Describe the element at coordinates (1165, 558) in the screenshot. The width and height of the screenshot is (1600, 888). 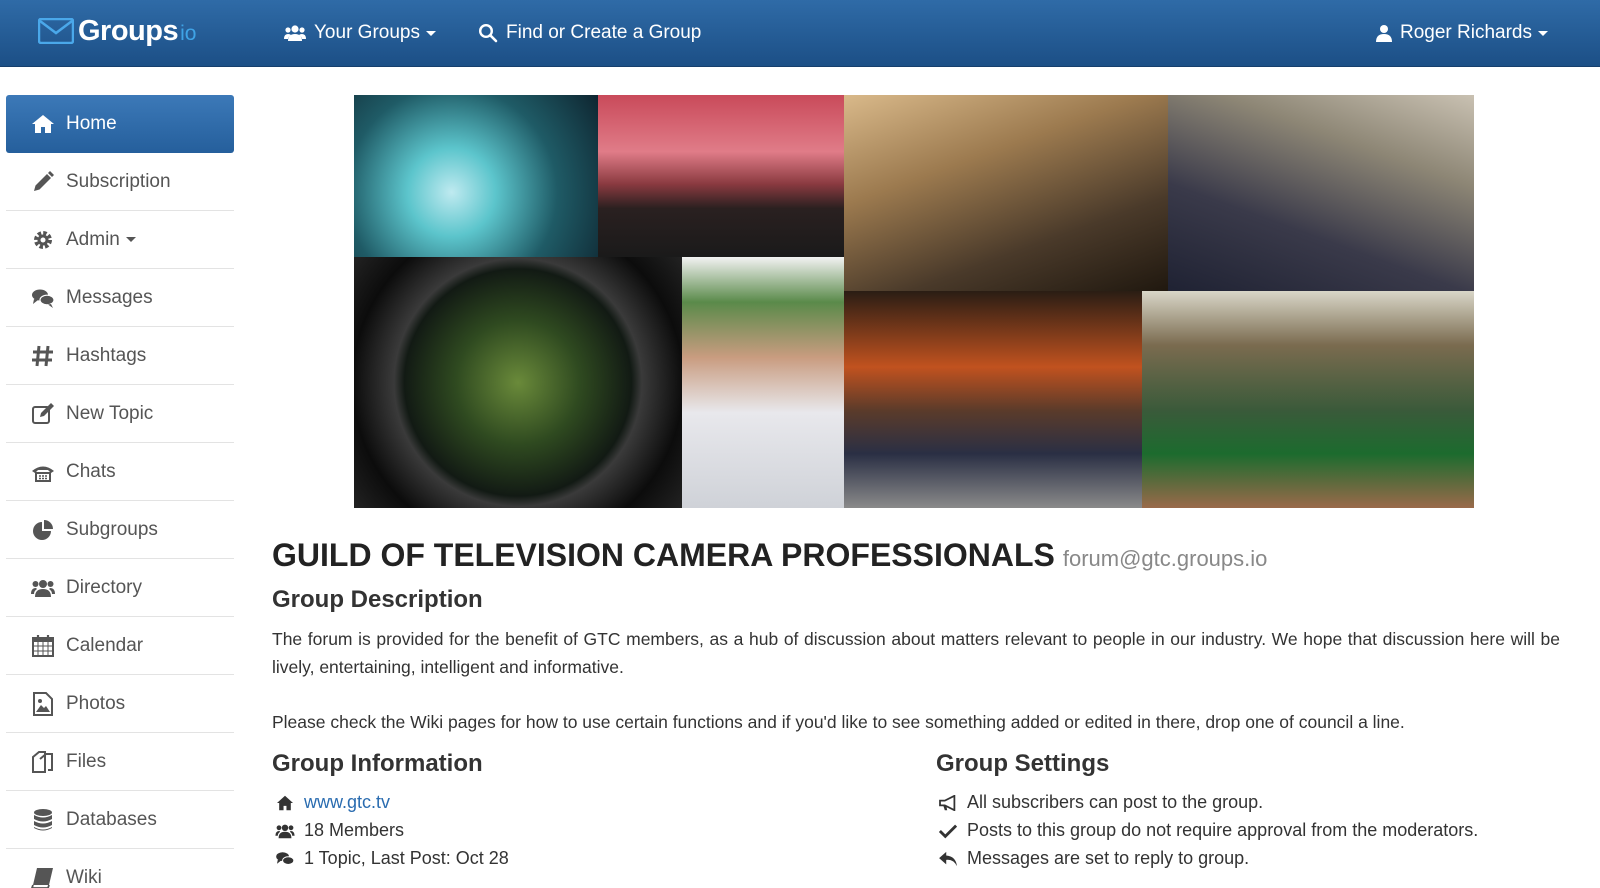
I see `group-email: forum@gtc.groups.io` at that location.